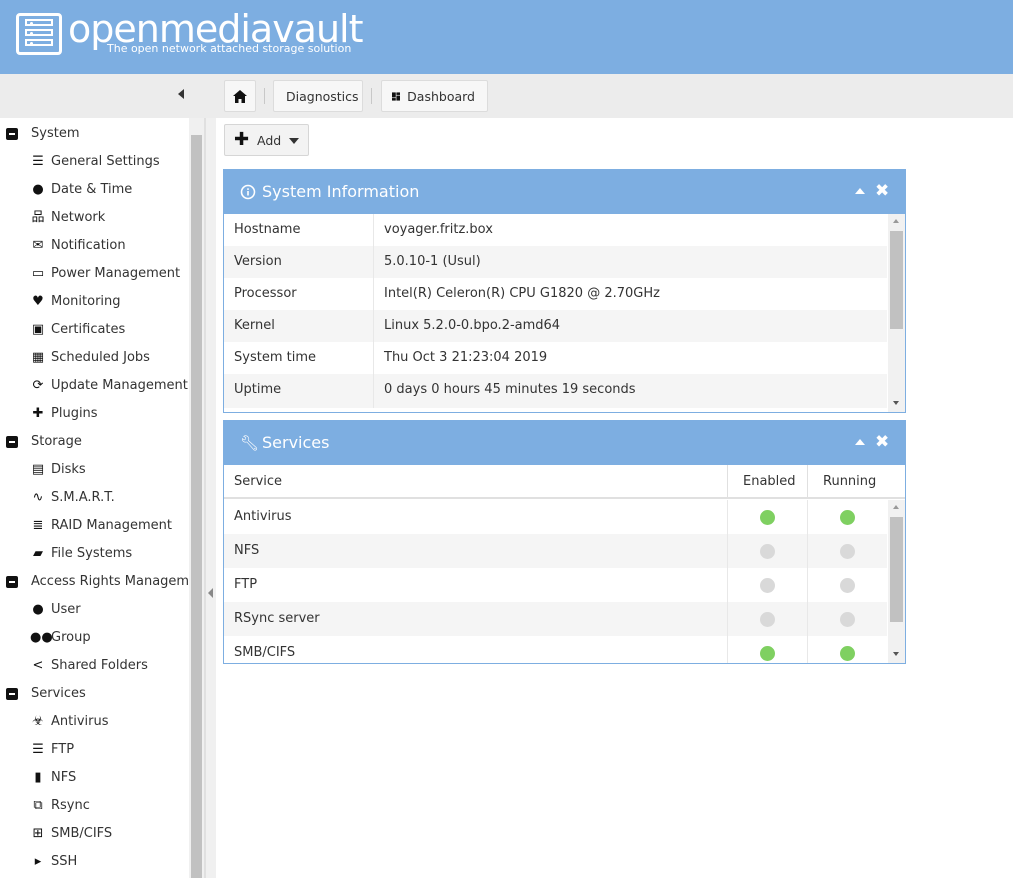 This screenshot has height=878, width=1013. Describe the element at coordinates (94, 274) in the screenshot. I see `sidebar-item-power-management: ▭ Power Management` at that location.